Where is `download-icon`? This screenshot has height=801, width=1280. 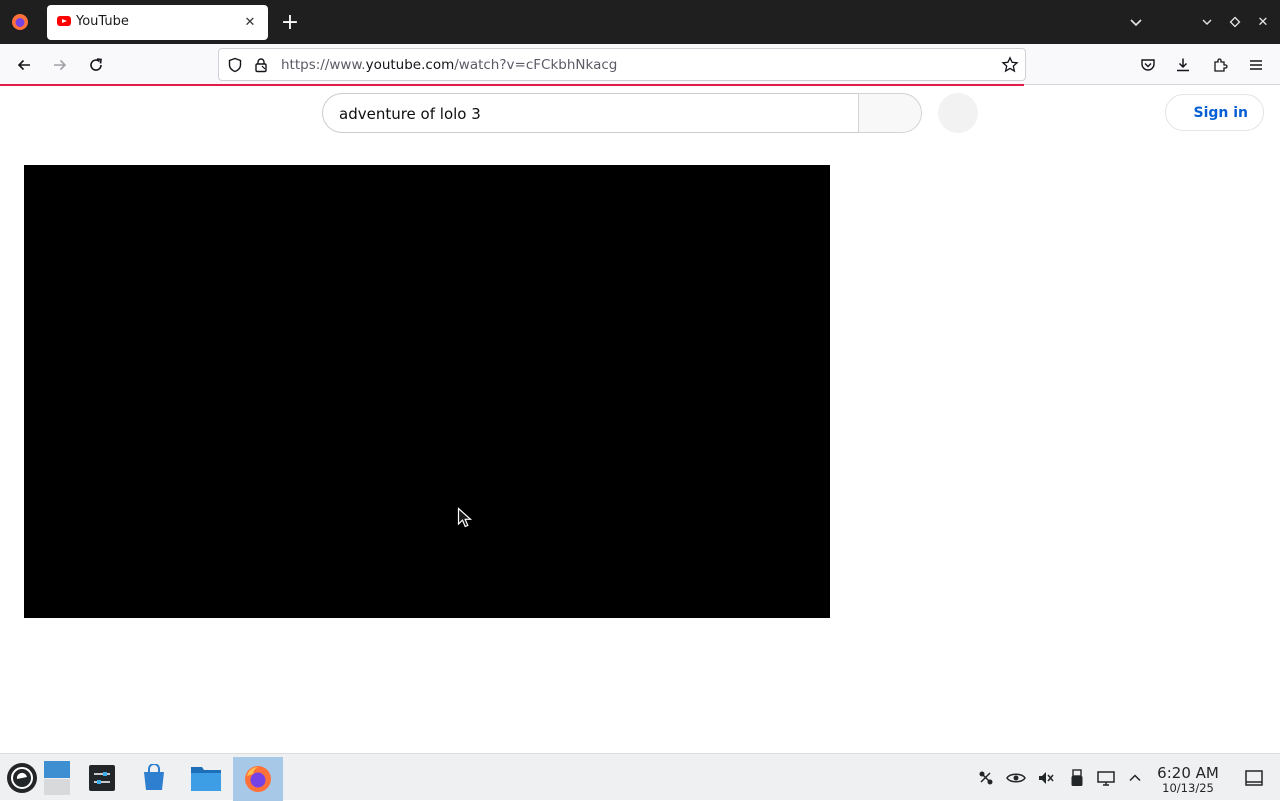 download-icon is located at coordinates (1183, 65).